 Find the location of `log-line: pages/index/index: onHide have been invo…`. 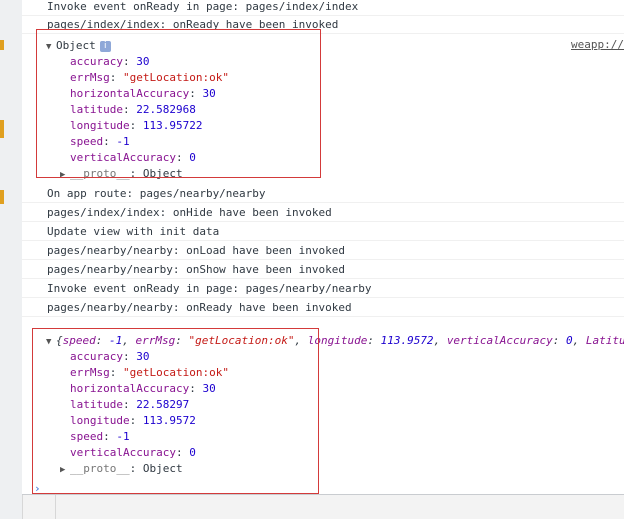

log-line: pages/index/index: onHide have been invo… is located at coordinates (323, 213).